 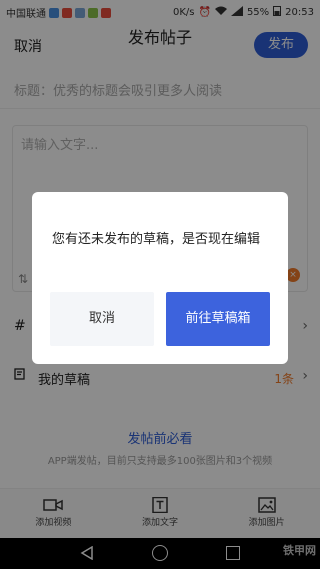 What do you see at coordinates (218, 319) in the screenshot?
I see `go-to-drafts-button: 前往草稿箱` at bounding box center [218, 319].